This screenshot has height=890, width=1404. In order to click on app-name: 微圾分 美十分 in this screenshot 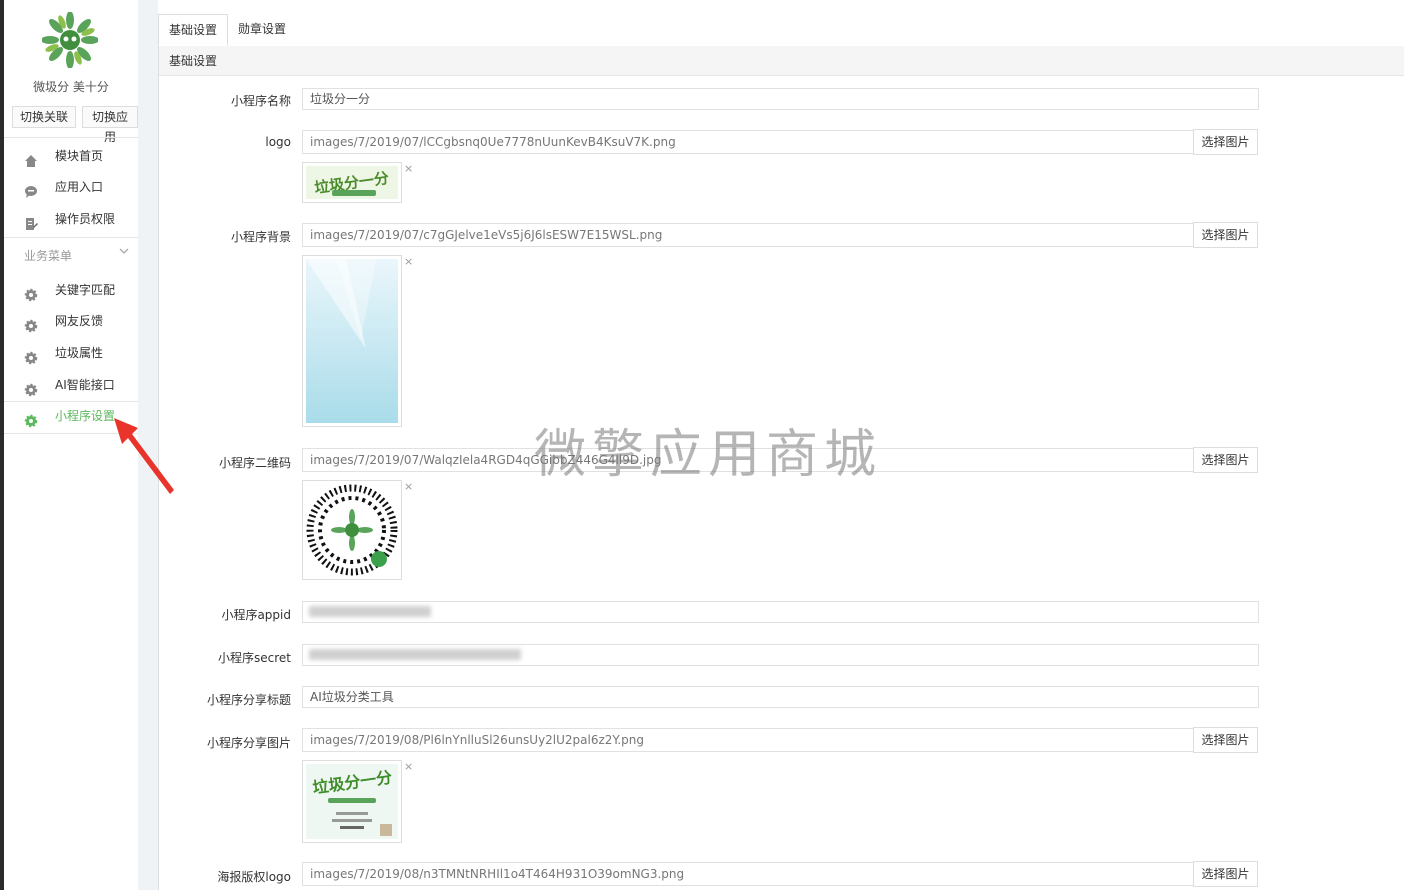, I will do `click(71, 87)`.